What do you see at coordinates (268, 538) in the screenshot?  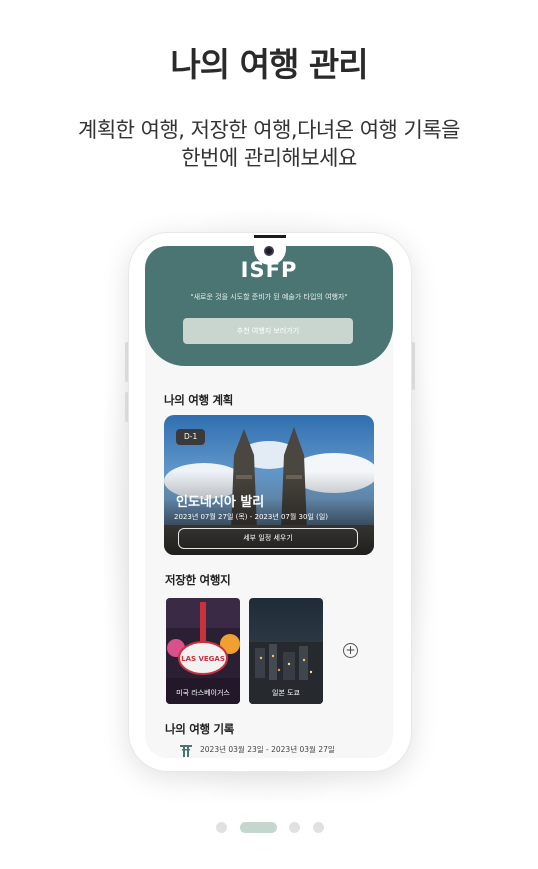 I see `plan-details-button: 세부 일정 세우기` at bounding box center [268, 538].